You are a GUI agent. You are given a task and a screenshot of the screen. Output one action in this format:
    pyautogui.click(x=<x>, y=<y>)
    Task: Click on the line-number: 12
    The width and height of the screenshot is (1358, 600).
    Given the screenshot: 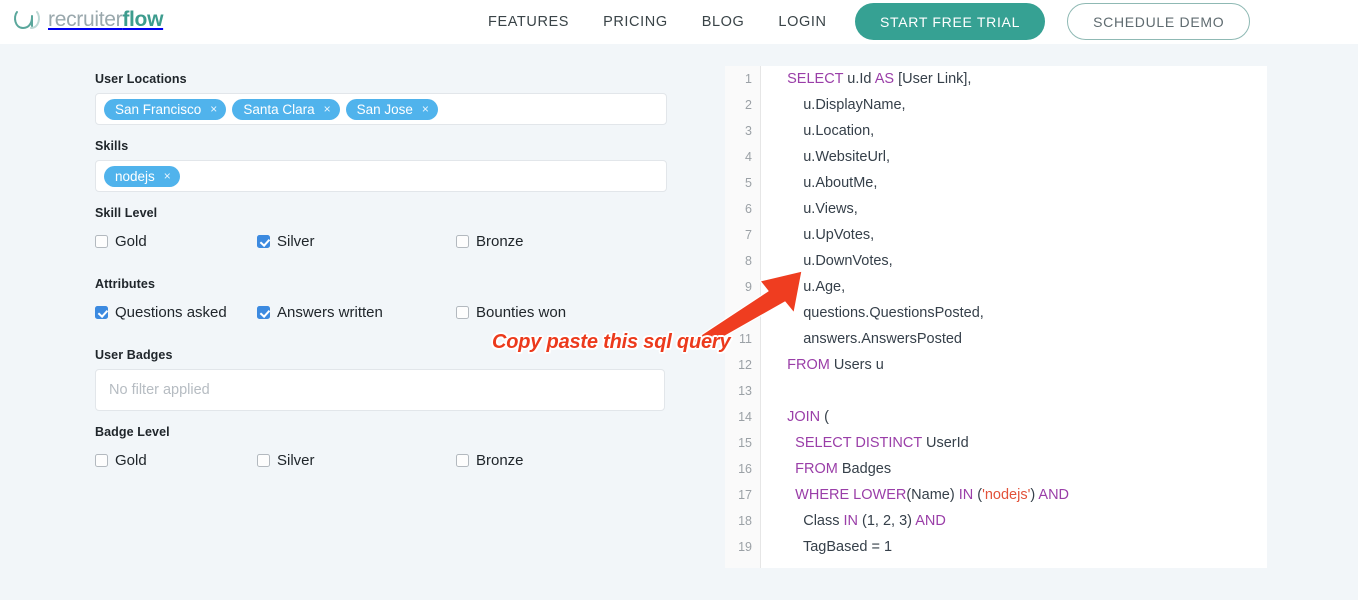 What is the action you would take?
    pyautogui.click(x=745, y=365)
    